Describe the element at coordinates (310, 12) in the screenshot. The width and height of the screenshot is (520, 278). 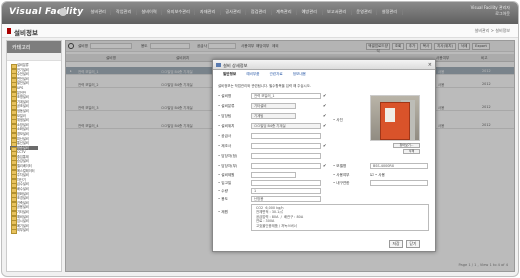
I see `nav-item: 예방관리` at that location.